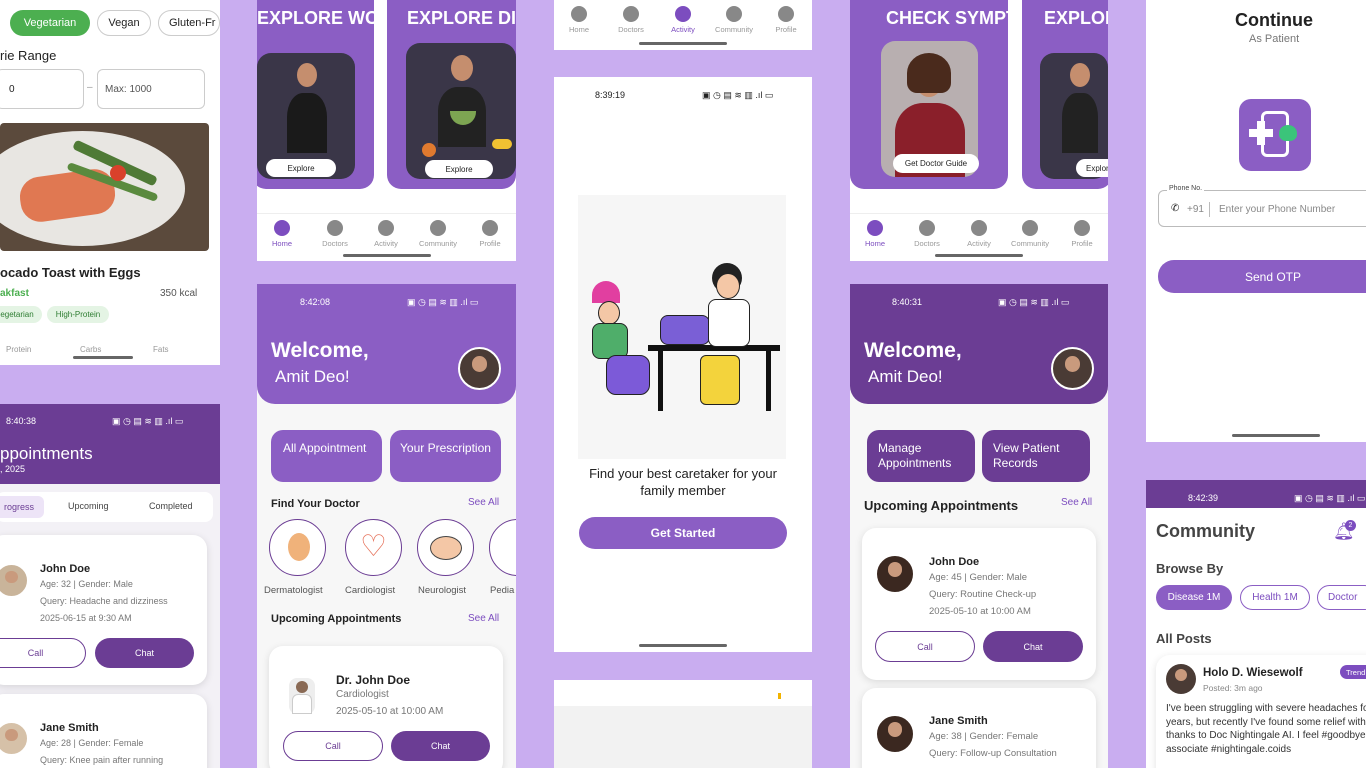 The width and height of the screenshot is (1366, 768). Describe the element at coordinates (683, 737) in the screenshot. I see `loading-area` at that location.